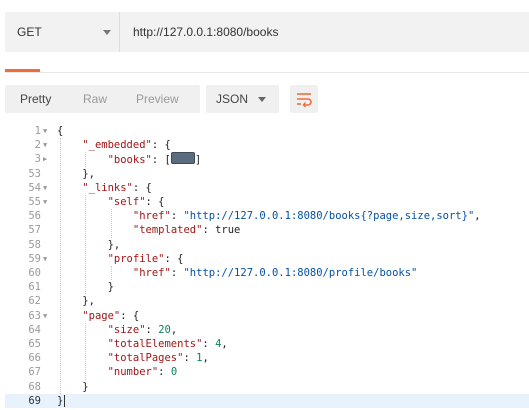 Image resolution: width=529 pixels, height=410 pixels. I want to click on line-number: 62, so click(34, 301).